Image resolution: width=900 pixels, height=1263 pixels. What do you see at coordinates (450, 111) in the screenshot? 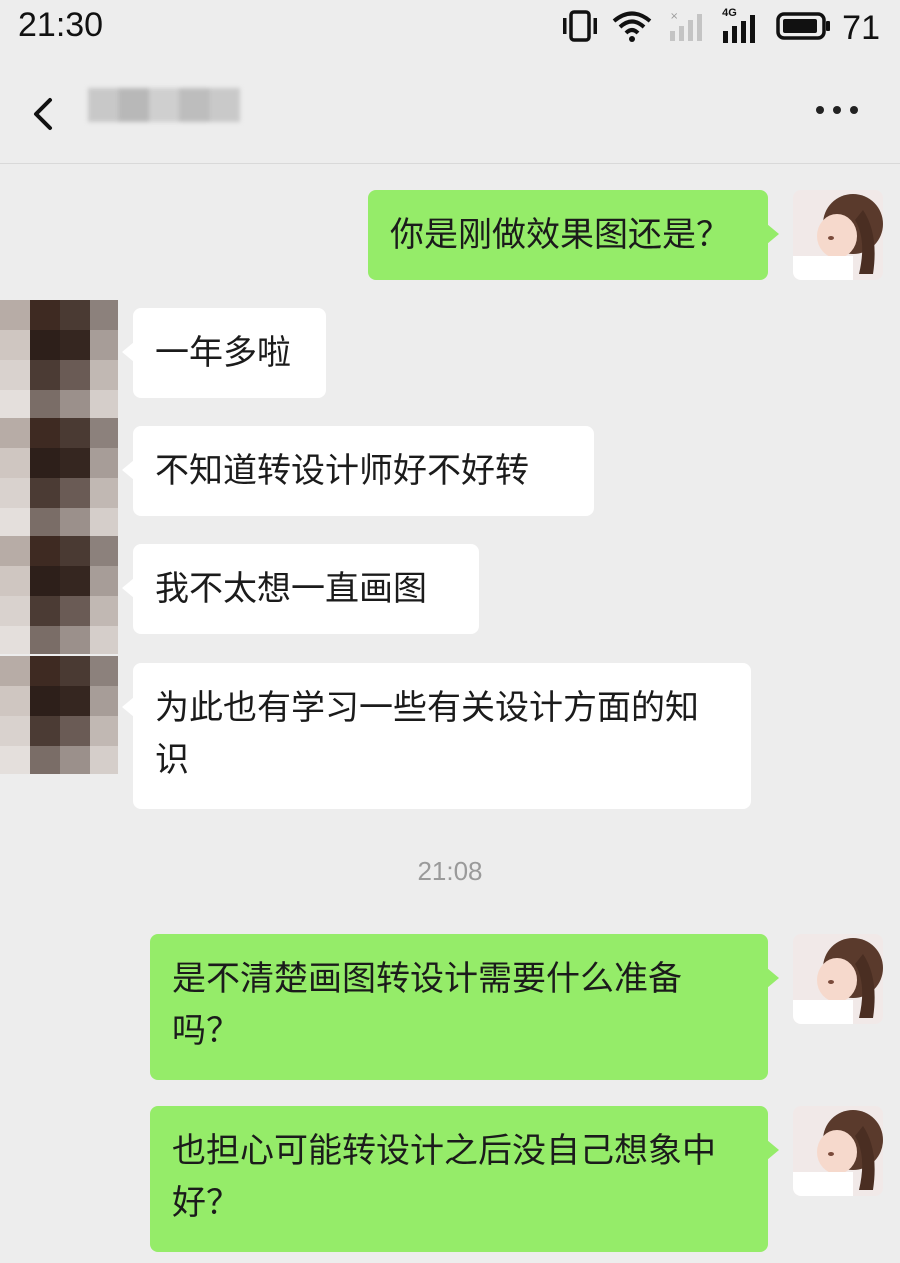
I see `chat-header` at bounding box center [450, 111].